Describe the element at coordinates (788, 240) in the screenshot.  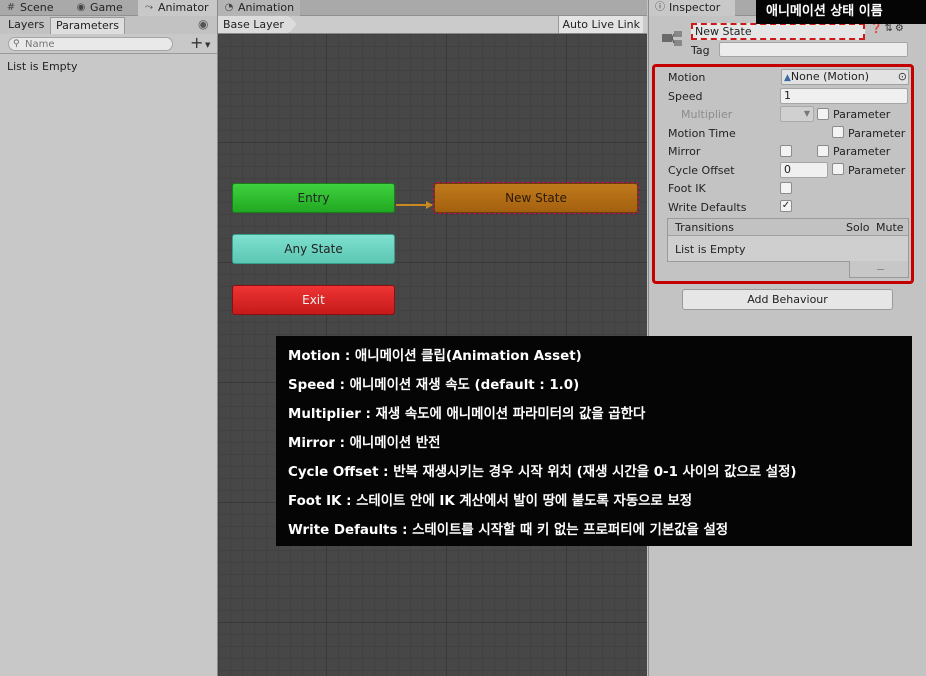
I see `transitions-list: Transitions Solo Mute List is Empty` at that location.